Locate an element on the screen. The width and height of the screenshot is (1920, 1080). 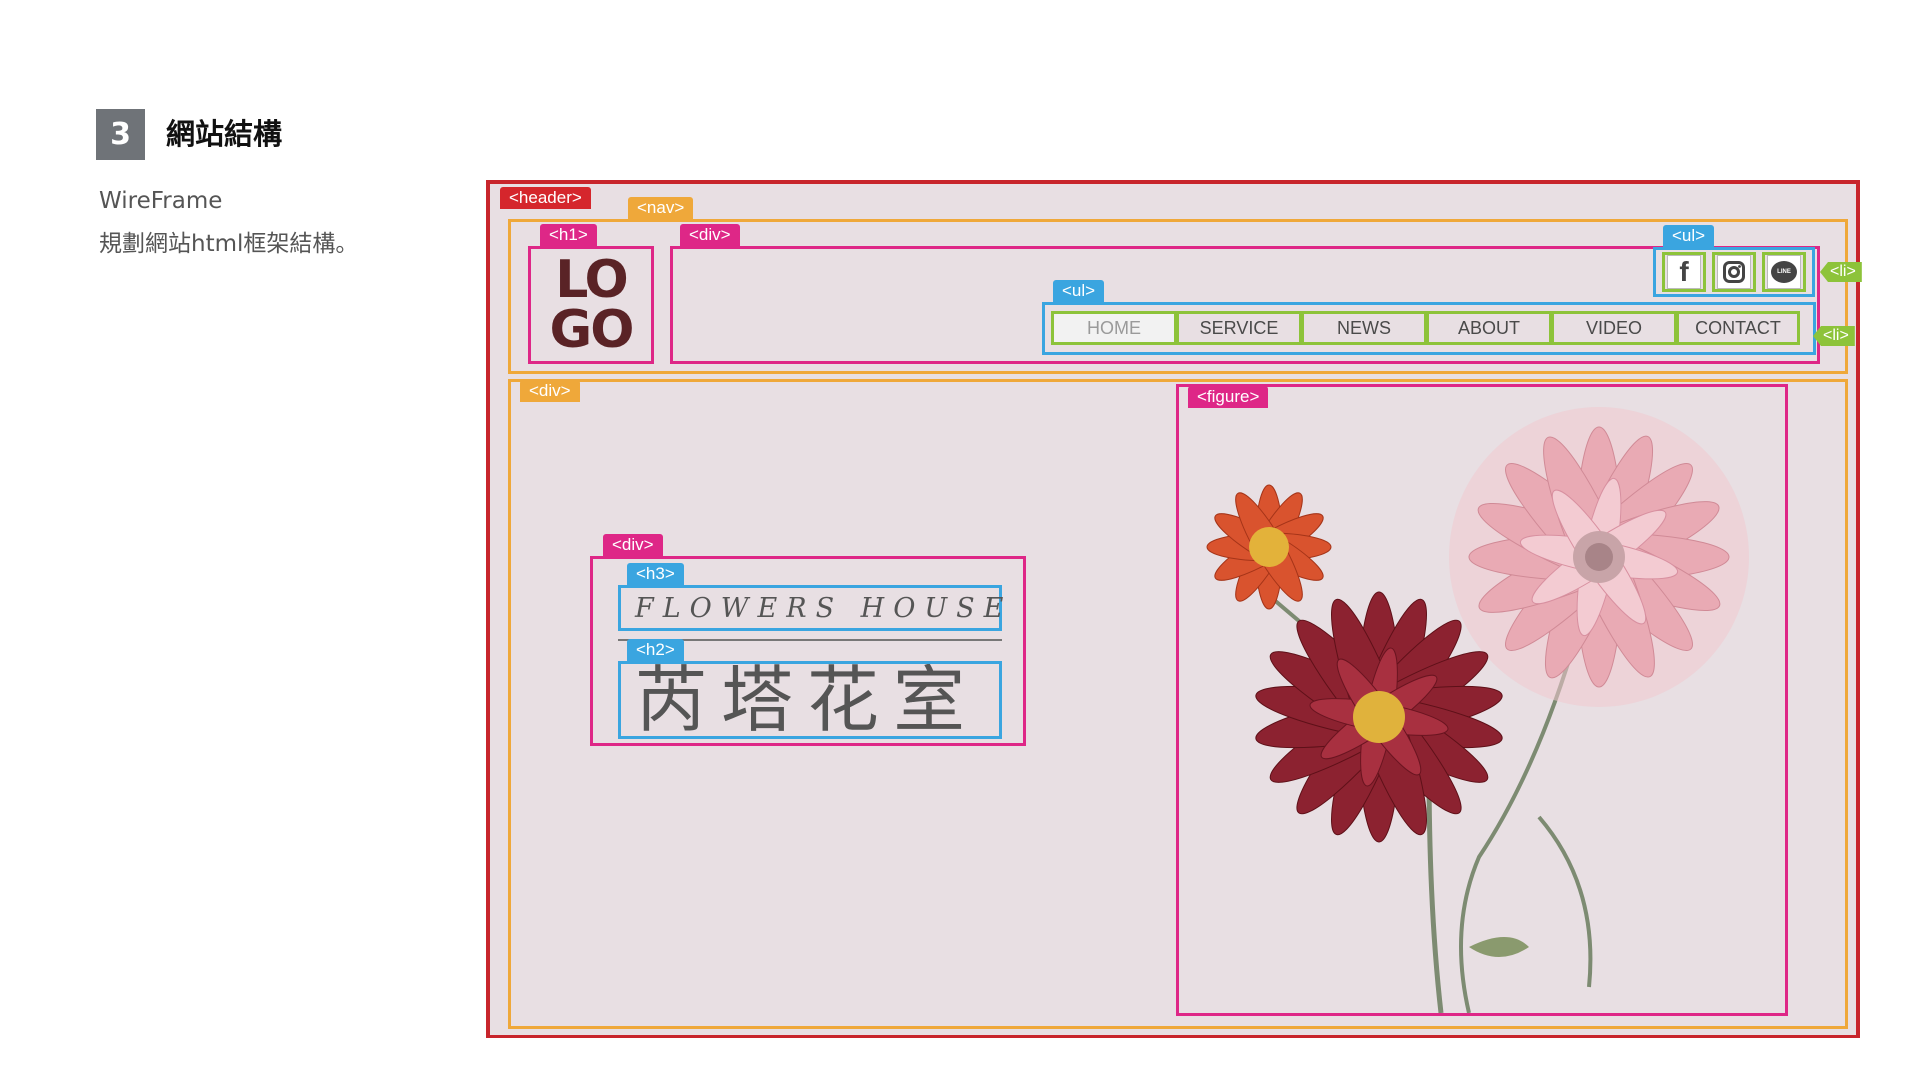
h3-tag: <h3> is located at coordinates (655, 574).